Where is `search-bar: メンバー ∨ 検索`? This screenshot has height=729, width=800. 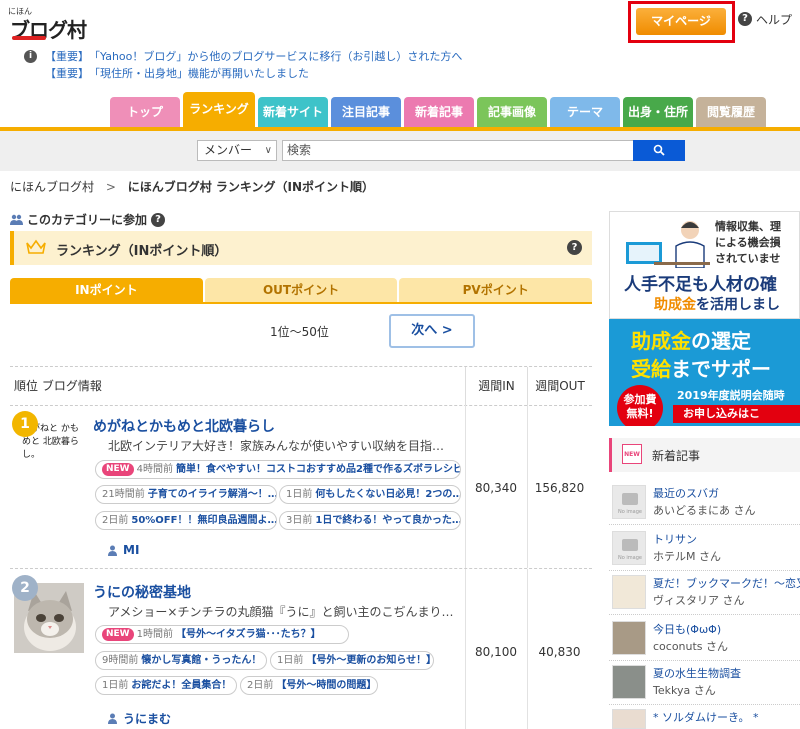 search-bar: メンバー ∨ 検索 is located at coordinates (400, 151).